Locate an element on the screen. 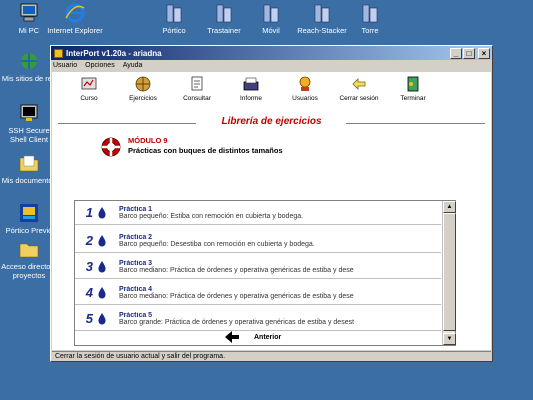  ejercicios-button: Ejercicios is located at coordinates (143, 90).